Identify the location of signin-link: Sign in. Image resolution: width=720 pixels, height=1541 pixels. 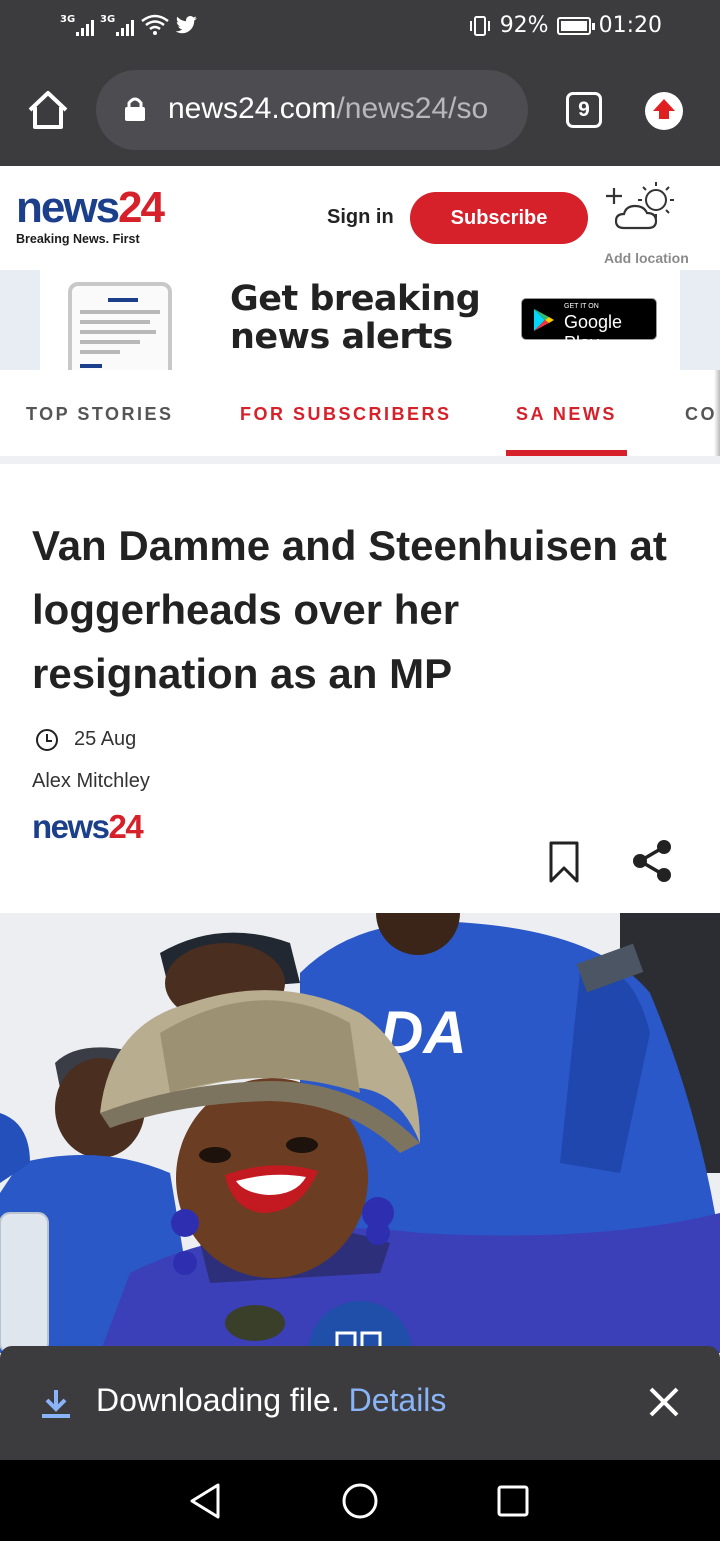
(360, 217).